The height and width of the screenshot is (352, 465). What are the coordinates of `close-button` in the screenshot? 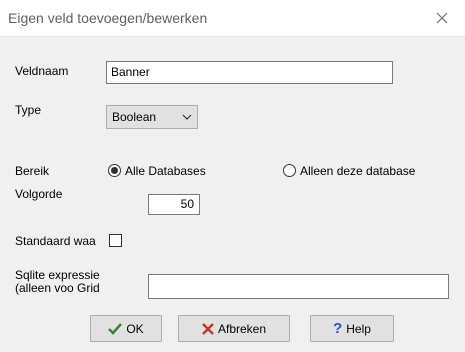 It's located at (442, 18).